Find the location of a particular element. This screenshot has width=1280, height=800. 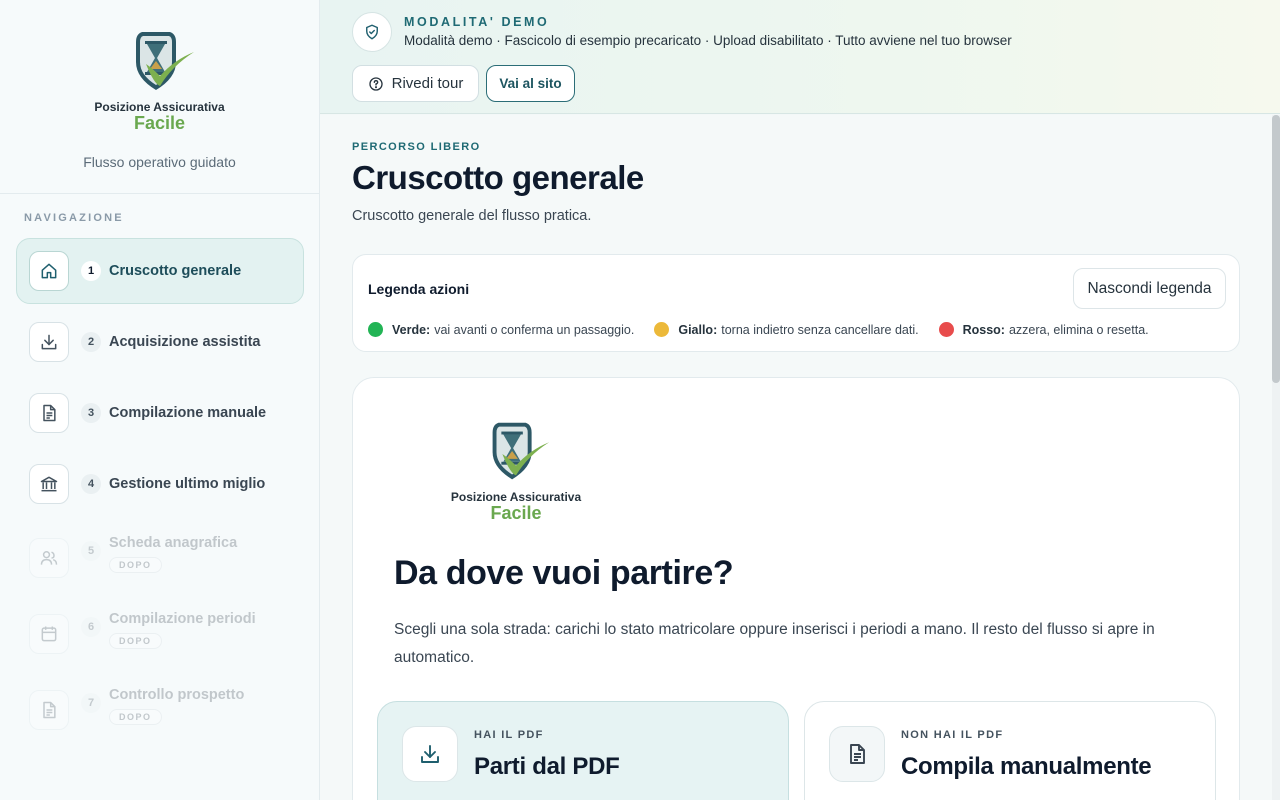

sidebar-item-label: Controllo prospetto is located at coordinates (177, 695).